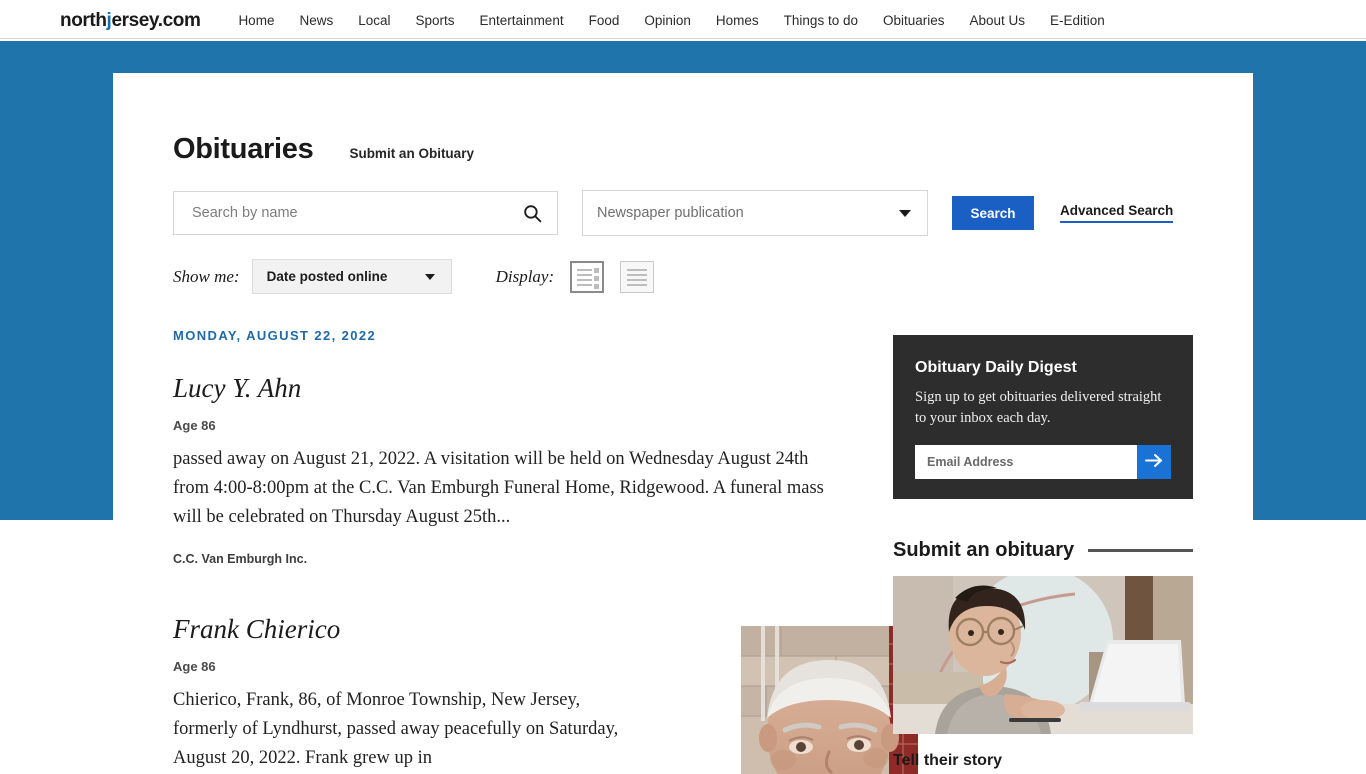  I want to click on nav-item-home: Home, so click(256, 20).